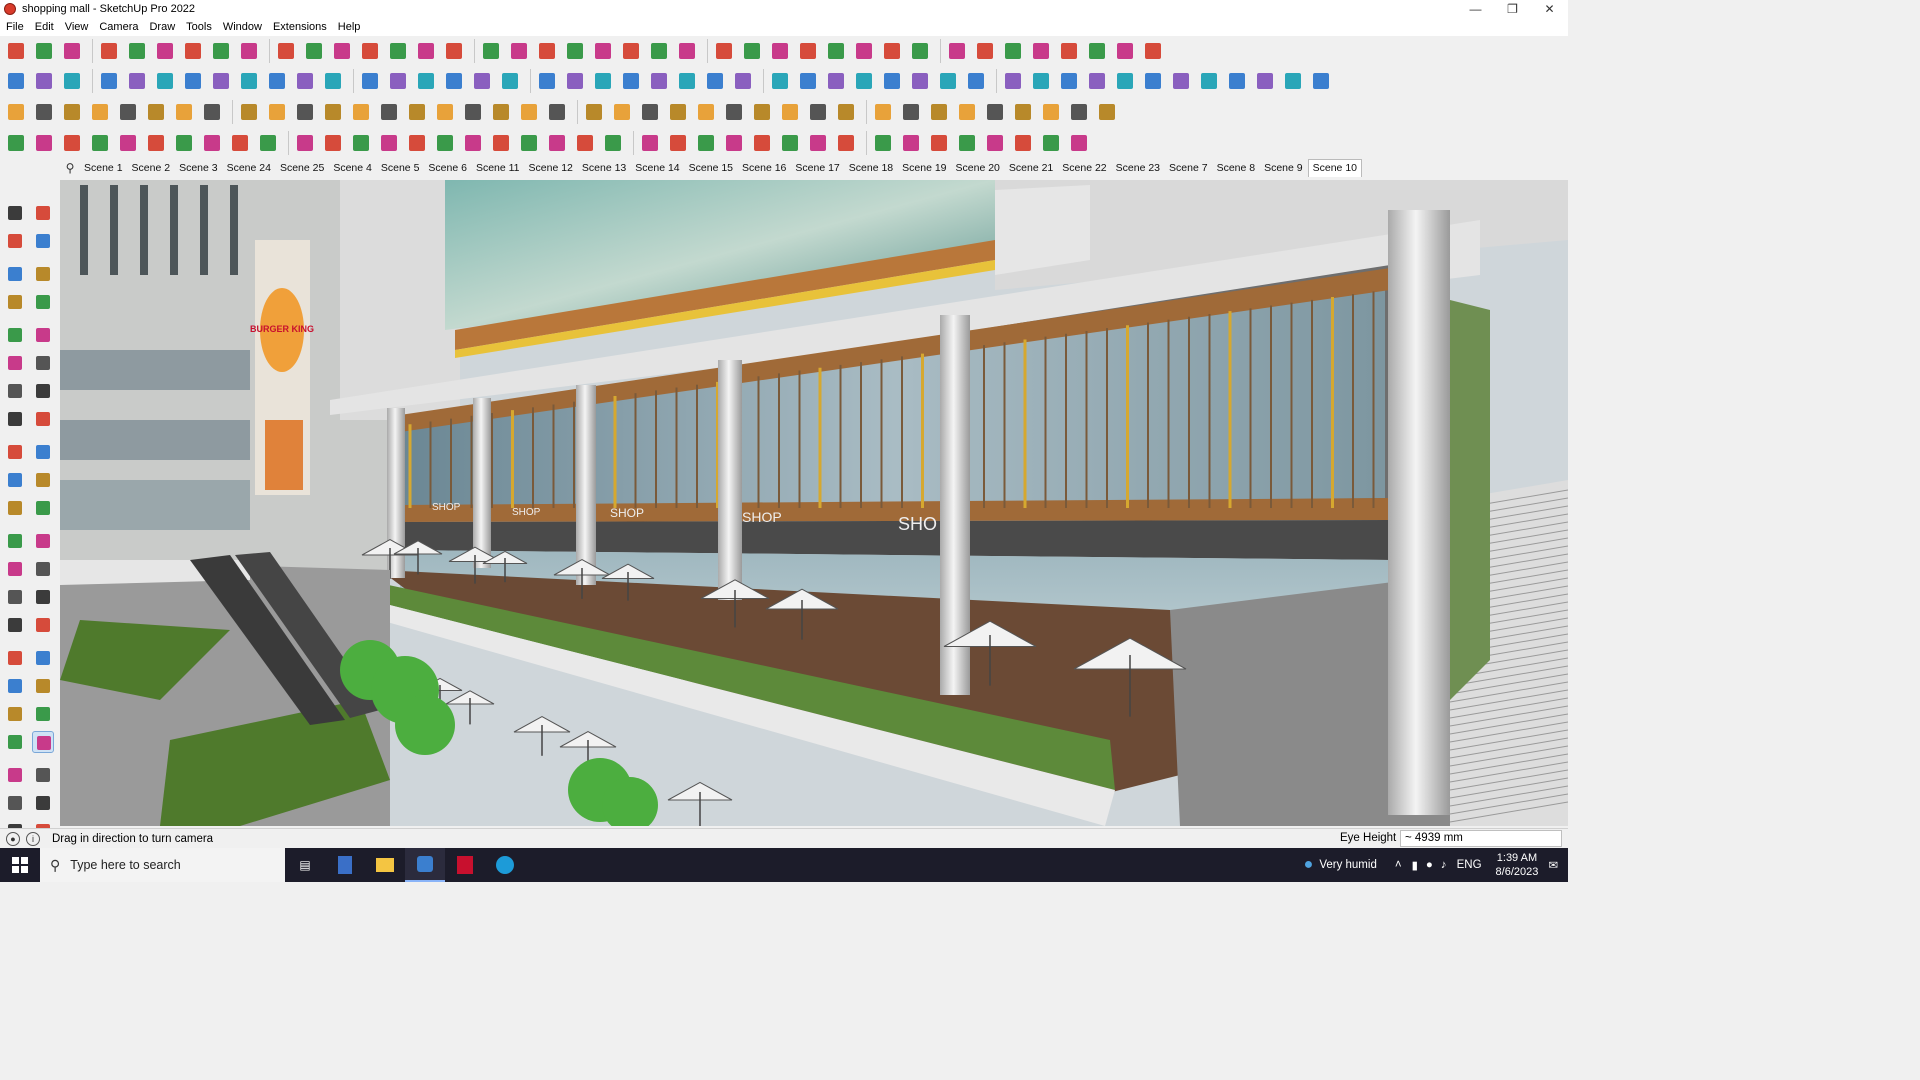 This screenshot has height=1080, width=1920. I want to click on sketchup-taskbar-icon, so click(425, 865).